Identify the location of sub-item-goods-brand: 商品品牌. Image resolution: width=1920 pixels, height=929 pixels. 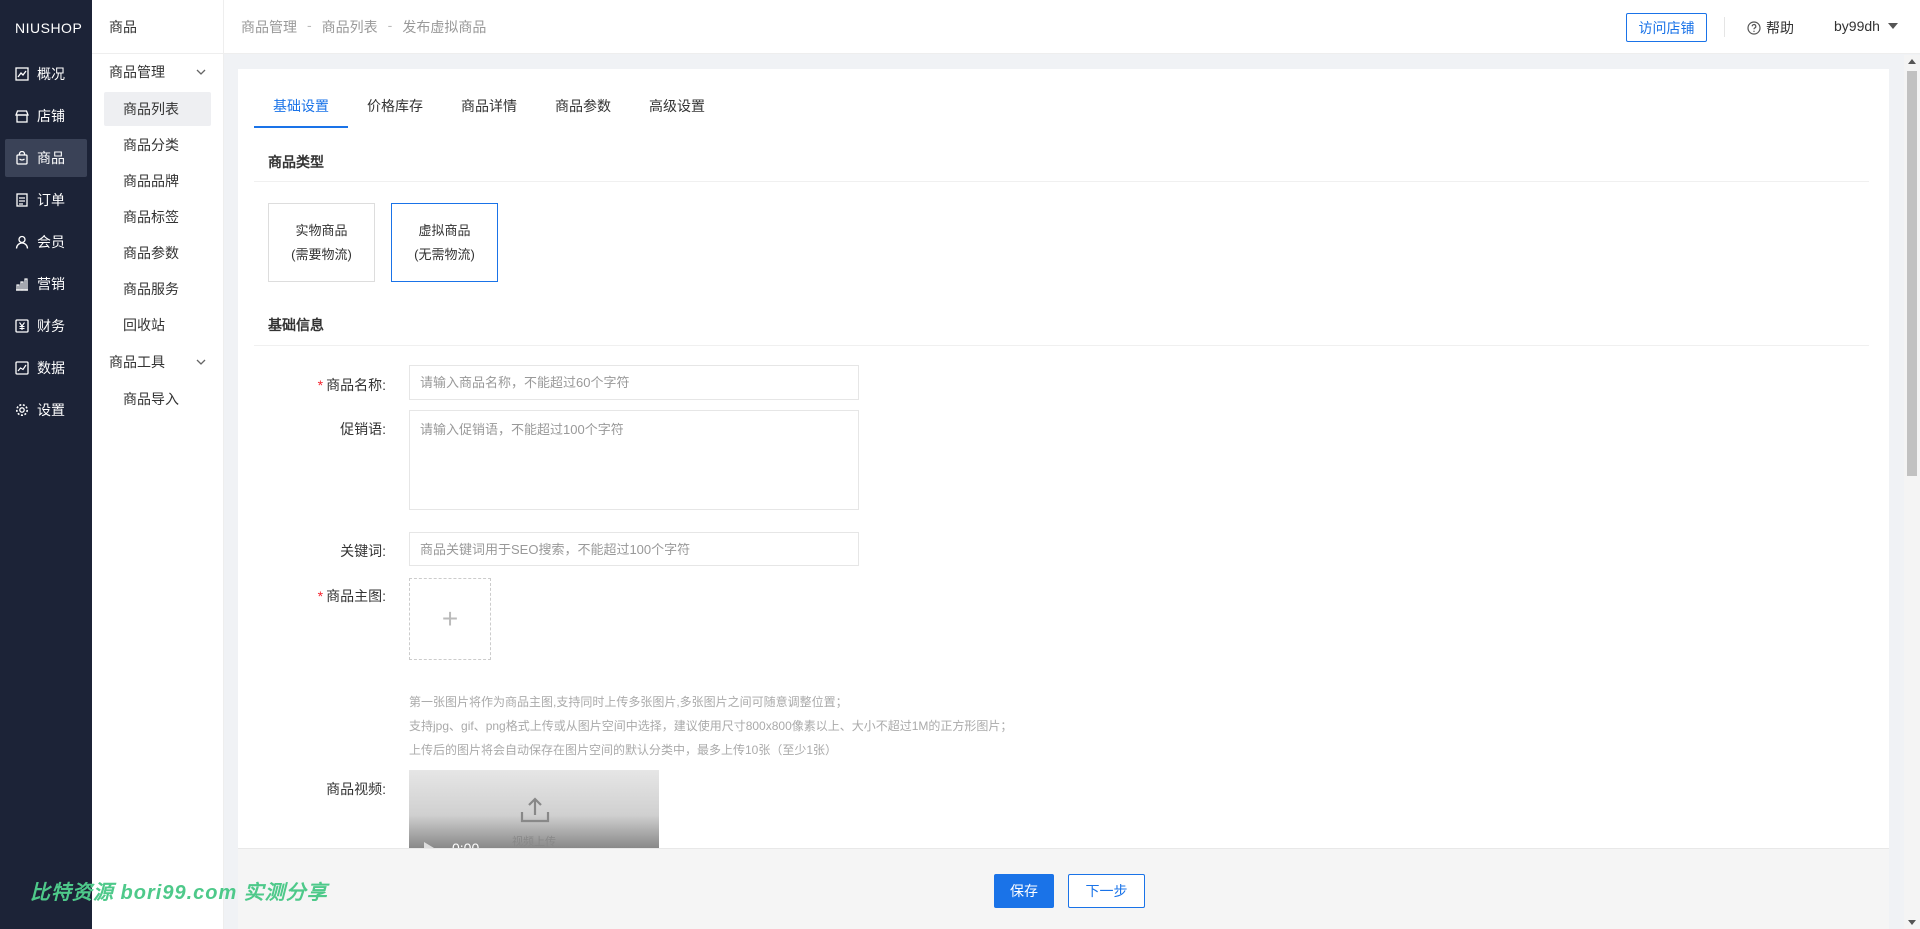
(157, 181).